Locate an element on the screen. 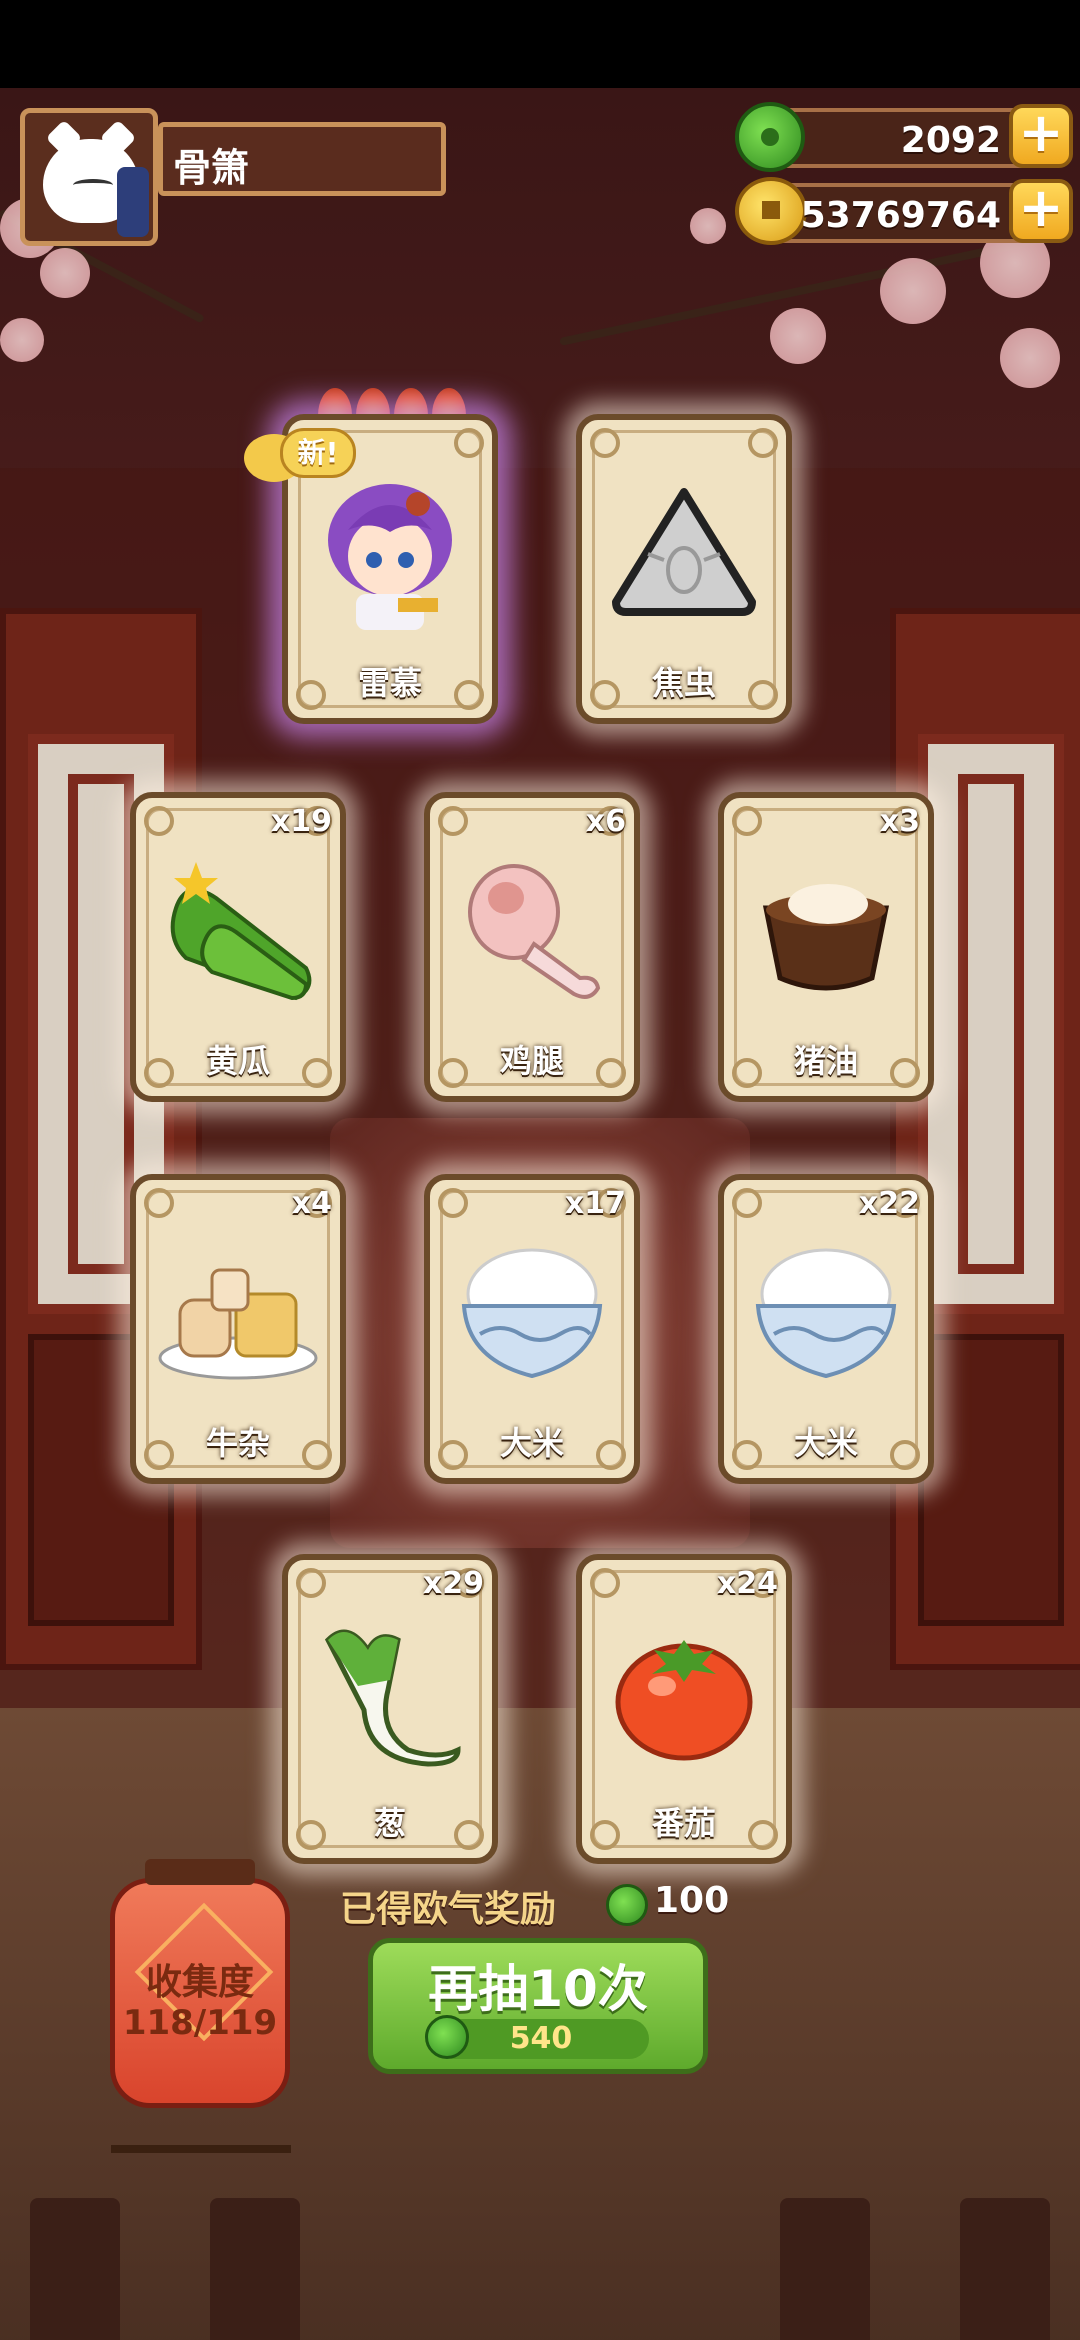 The image size is (1080, 2340). card-count: x19 is located at coordinates (301, 821).